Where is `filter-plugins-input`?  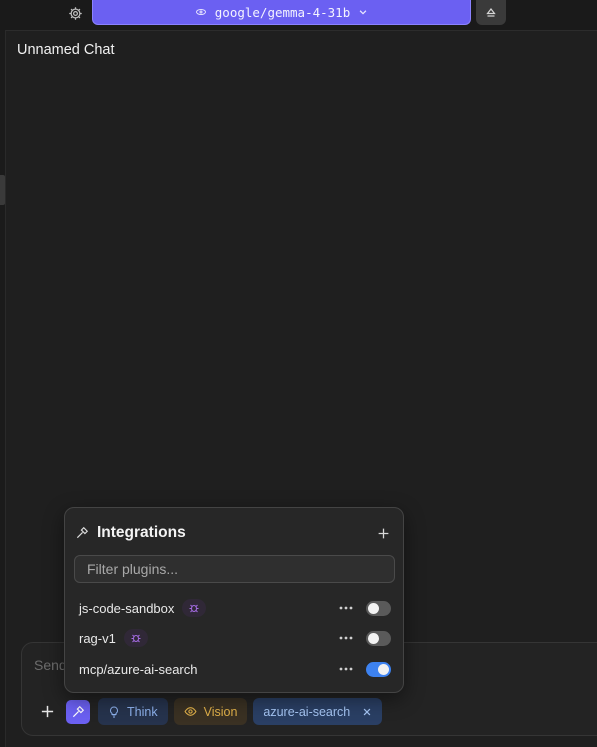
filter-plugins-input is located at coordinates (234, 569).